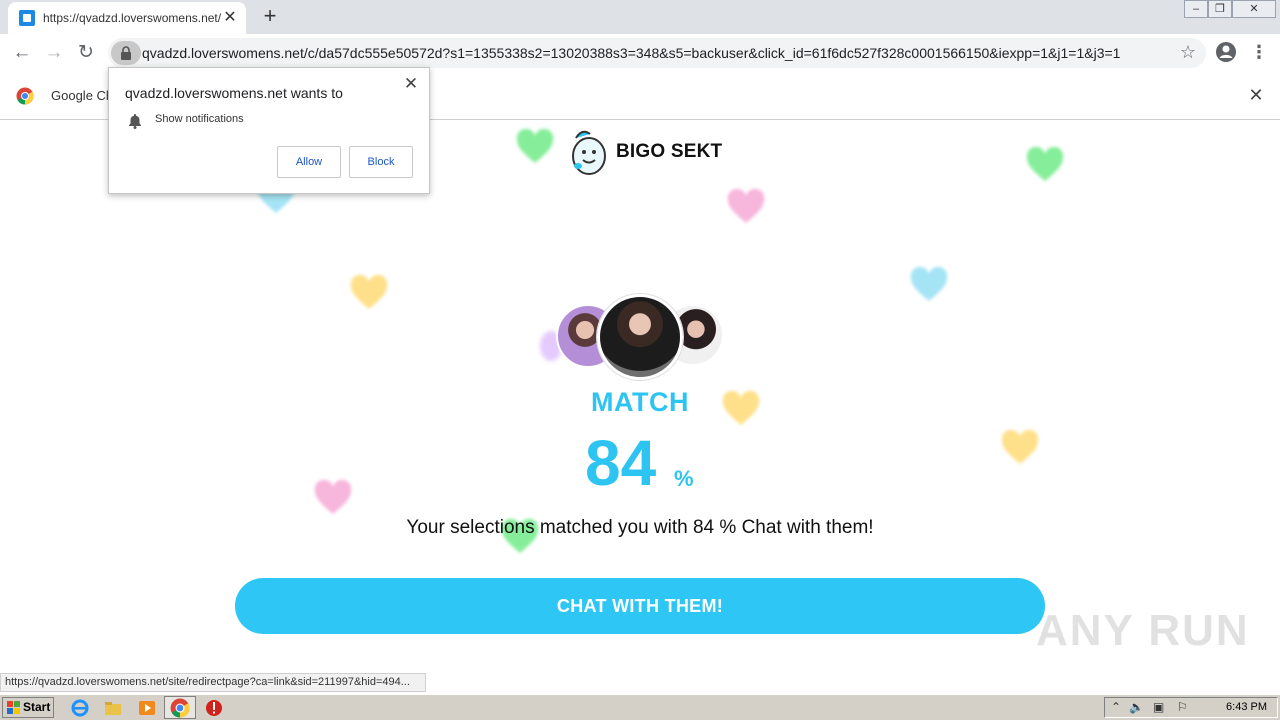  What do you see at coordinates (640, 606) in the screenshot?
I see `chat-with-them-button: CHAT WITH THEM!` at bounding box center [640, 606].